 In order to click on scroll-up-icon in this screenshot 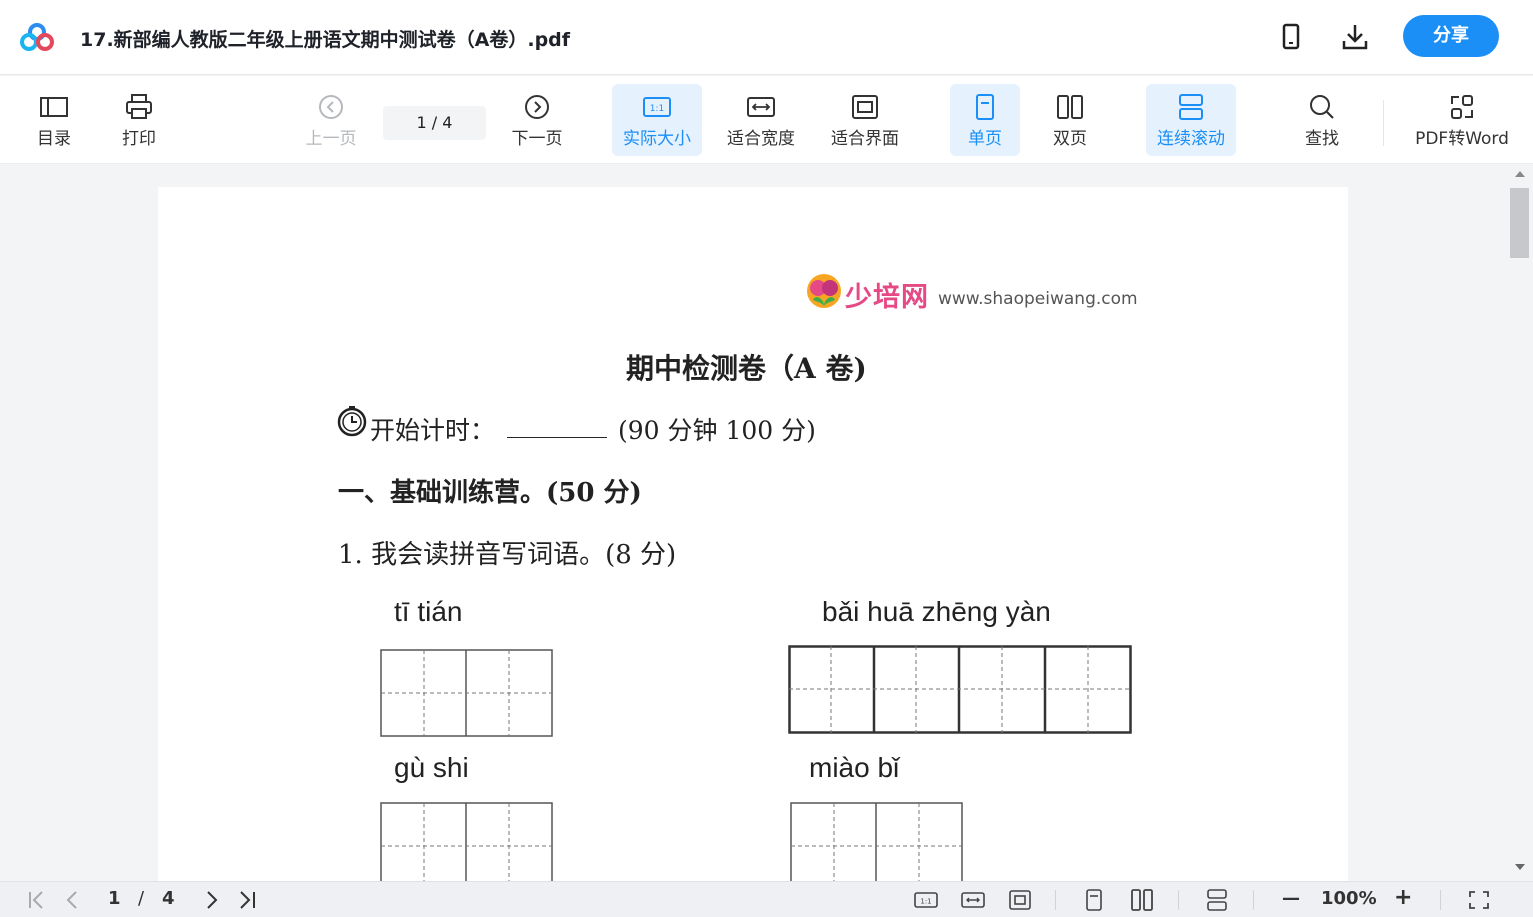, I will do `click(1520, 174)`.